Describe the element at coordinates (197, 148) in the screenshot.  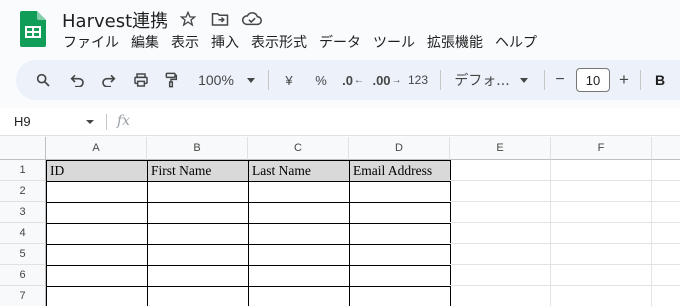
I see `column-header-b: B` at that location.